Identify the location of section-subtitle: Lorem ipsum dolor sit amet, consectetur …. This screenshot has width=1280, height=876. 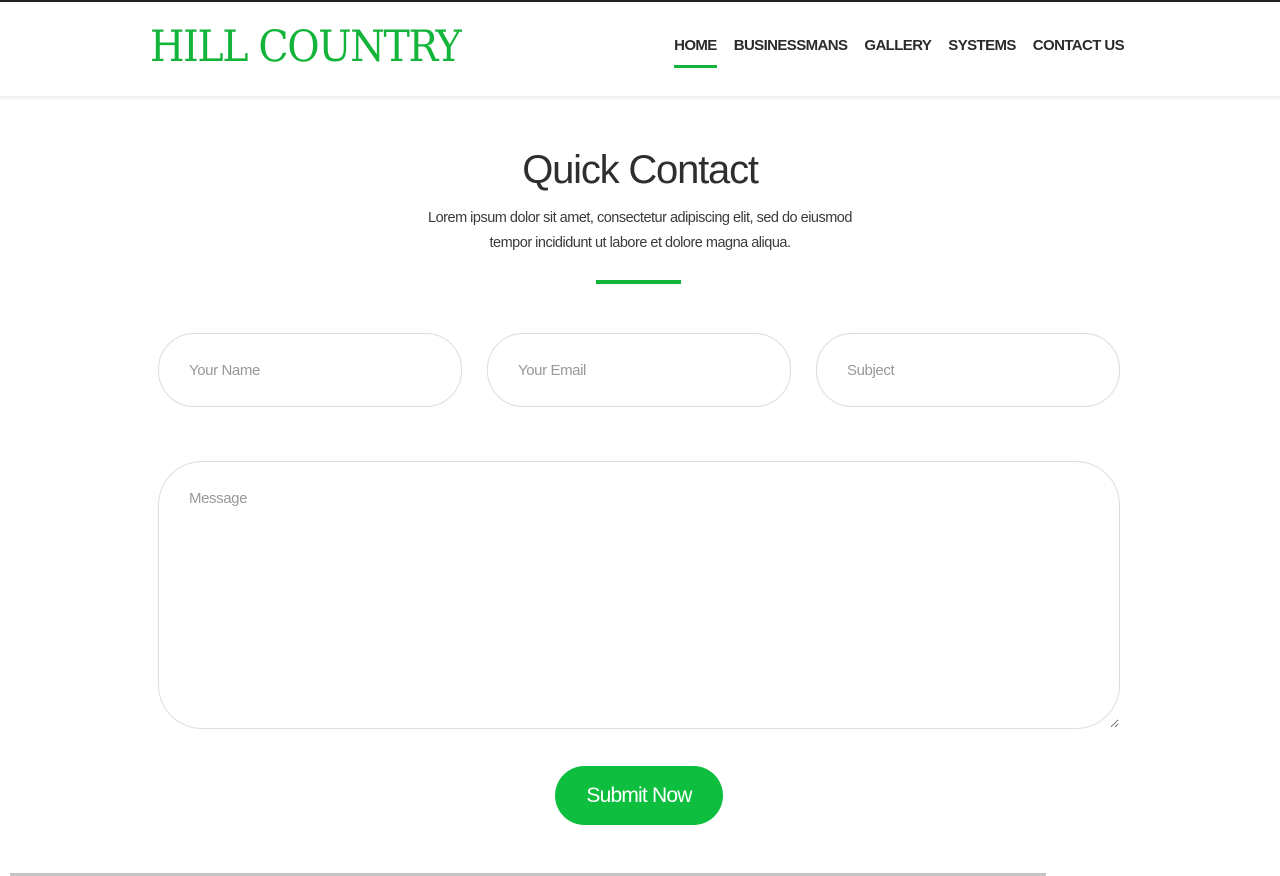
(640, 230).